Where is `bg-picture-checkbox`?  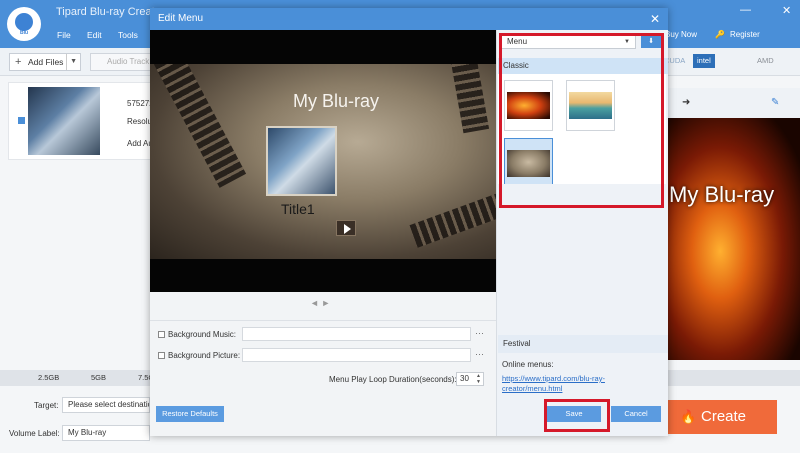
bg-picture-checkbox is located at coordinates (161, 355).